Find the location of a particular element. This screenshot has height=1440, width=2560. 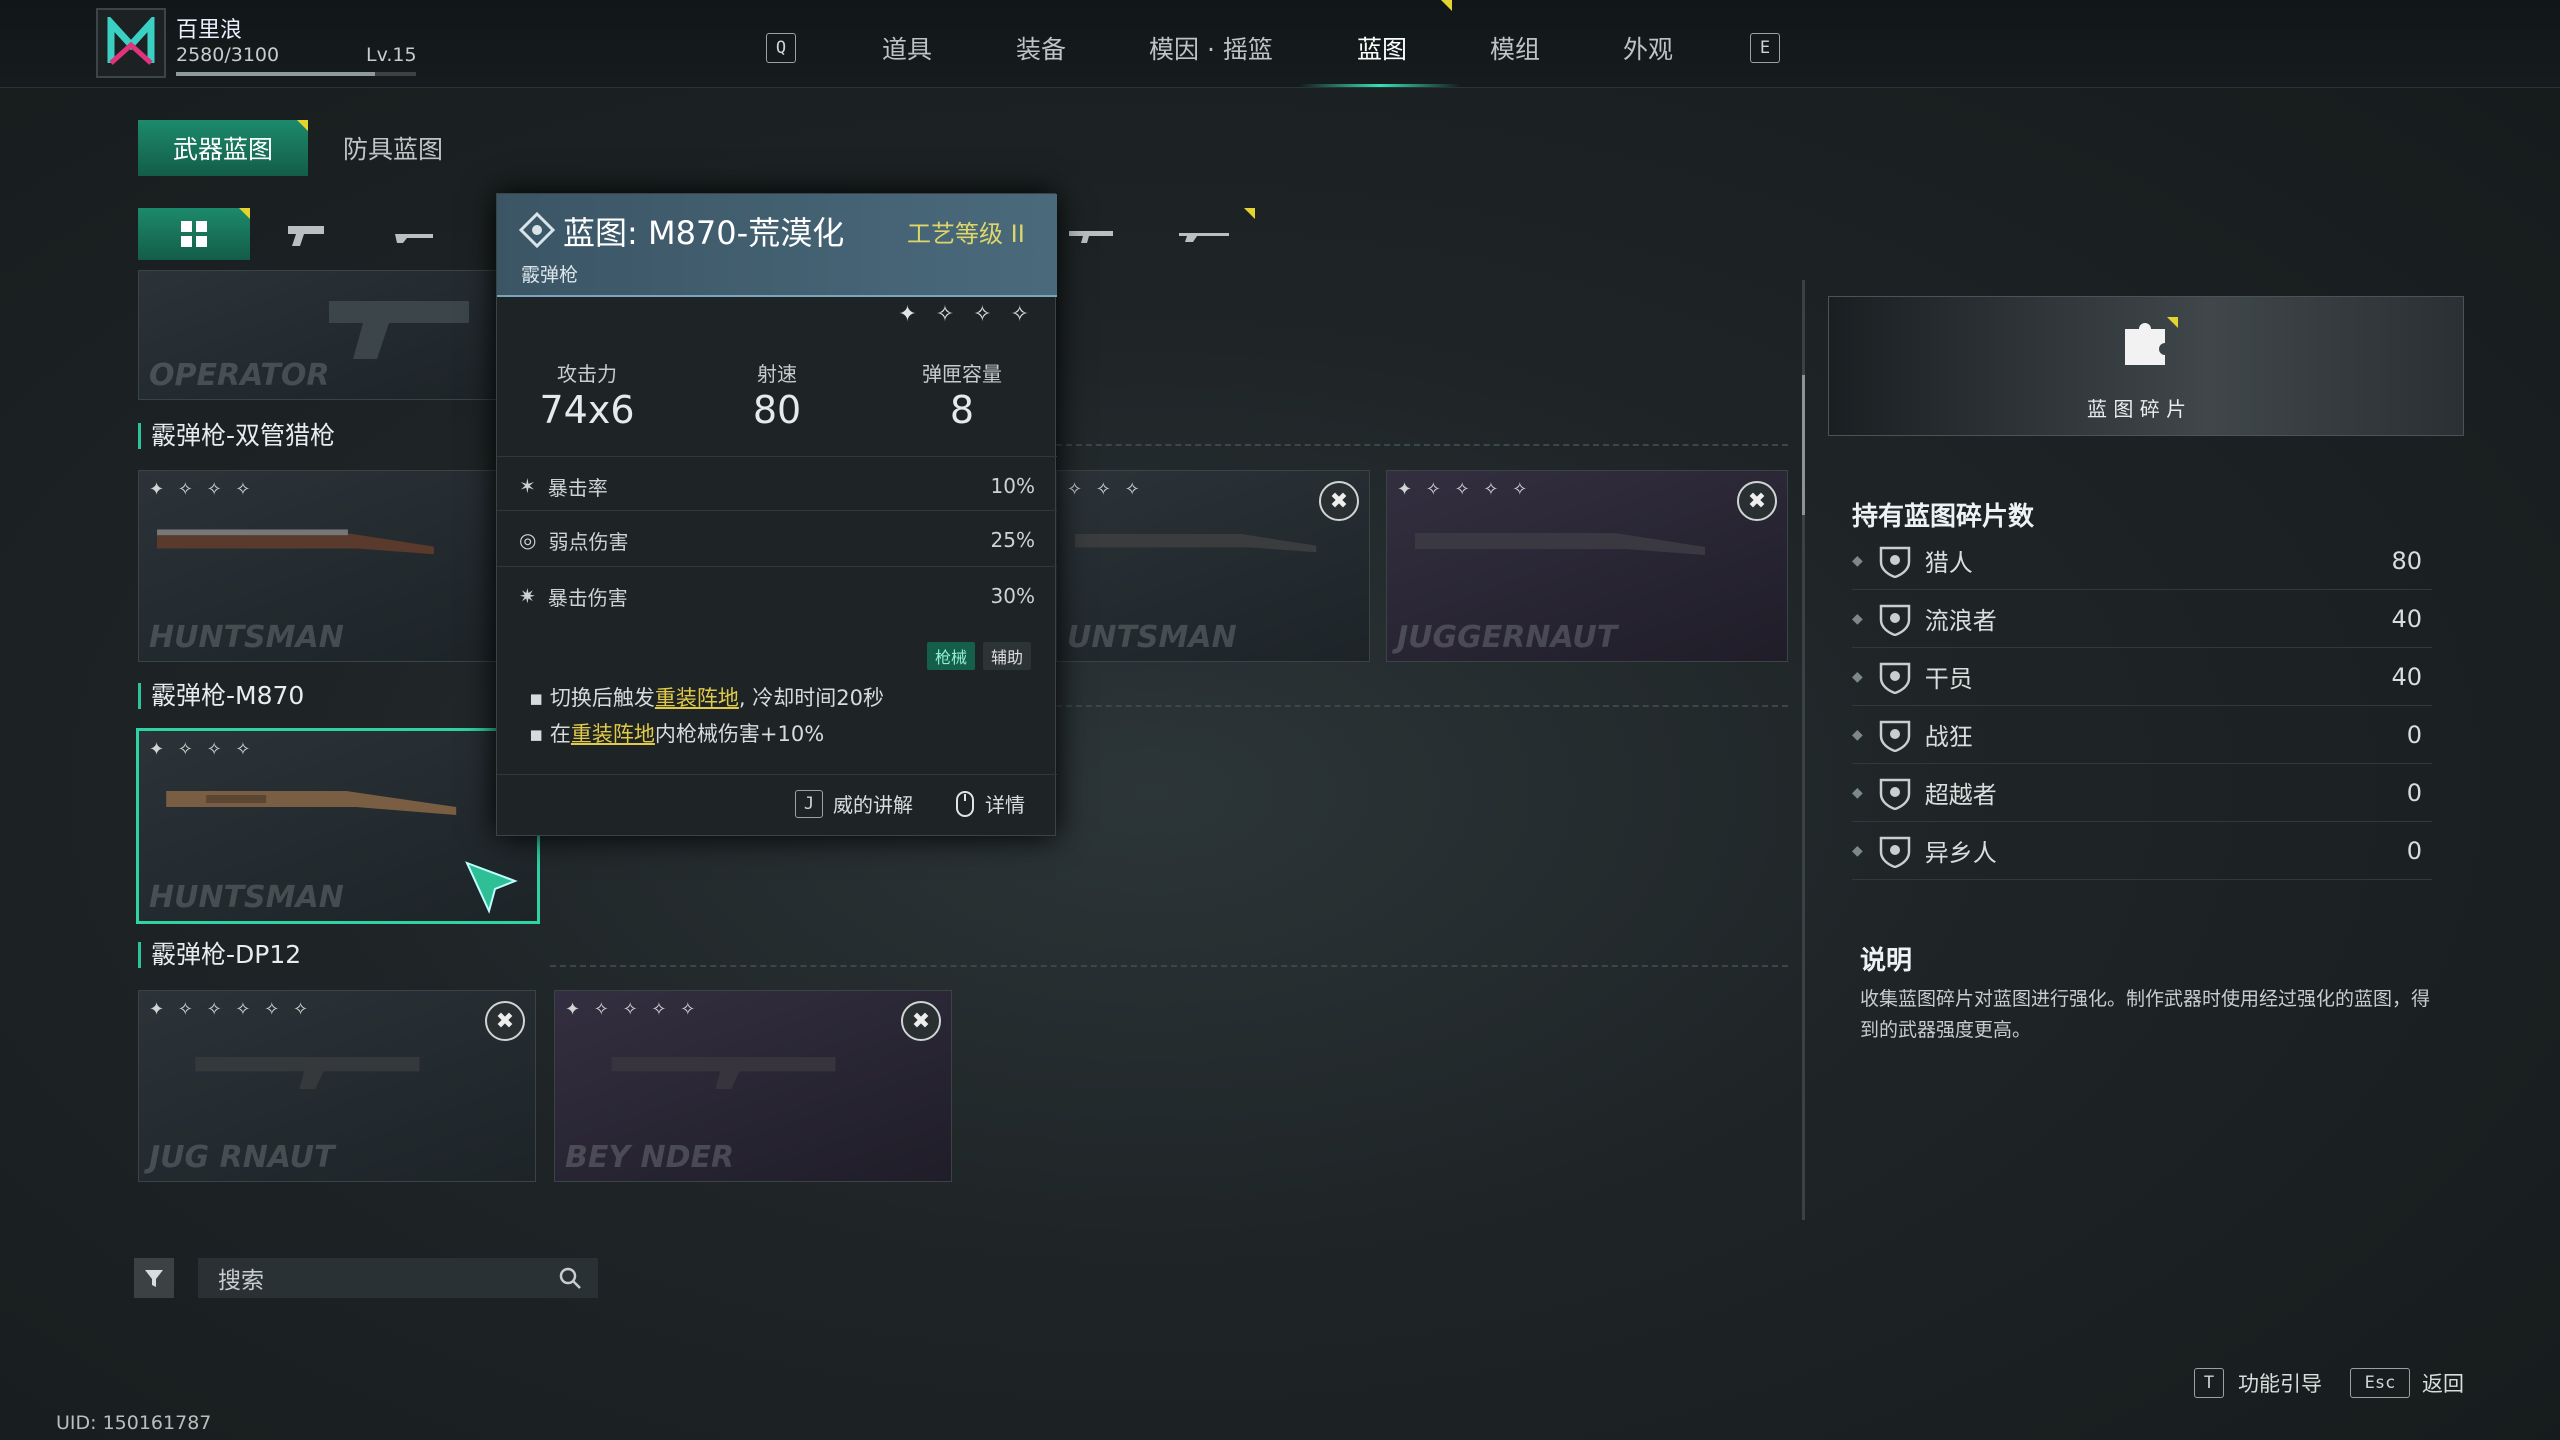

section-double-barrel: 霰弹枪-双管猎枪 is located at coordinates (236, 436).